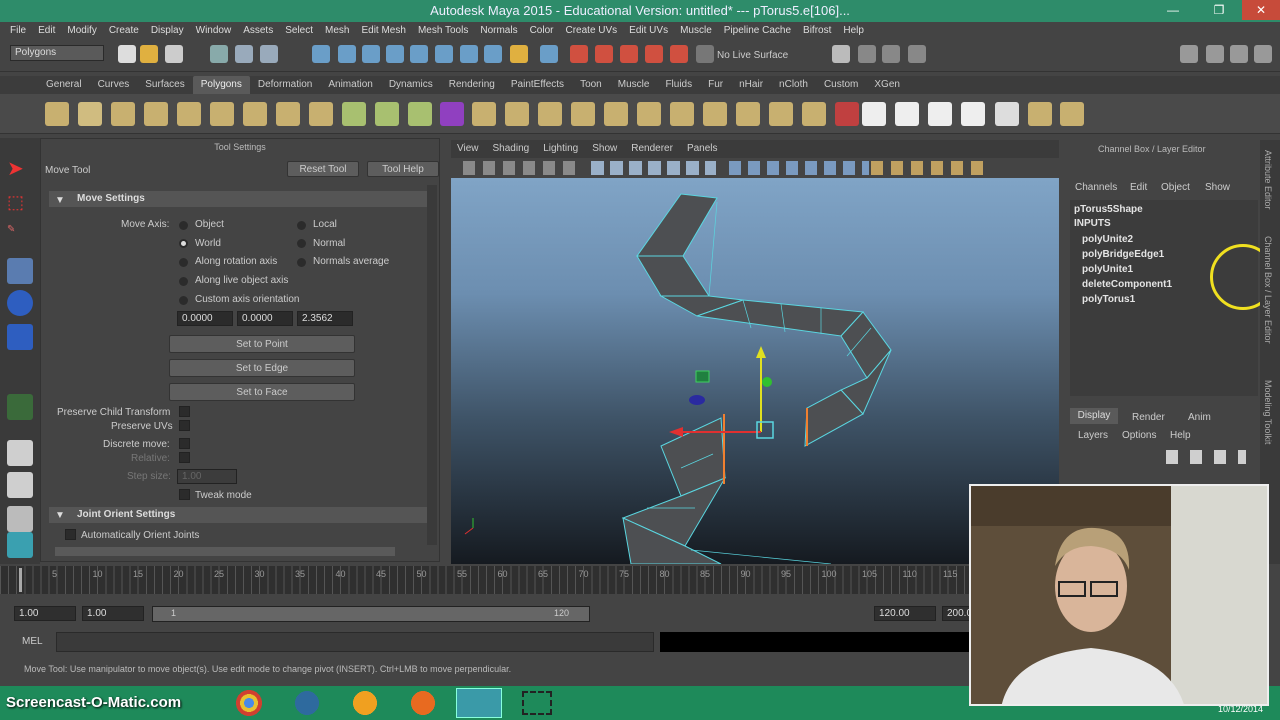 This screenshot has height=720, width=1280. What do you see at coordinates (420, 114) in the screenshot?
I see `extract-icon` at bounding box center [420, 114].